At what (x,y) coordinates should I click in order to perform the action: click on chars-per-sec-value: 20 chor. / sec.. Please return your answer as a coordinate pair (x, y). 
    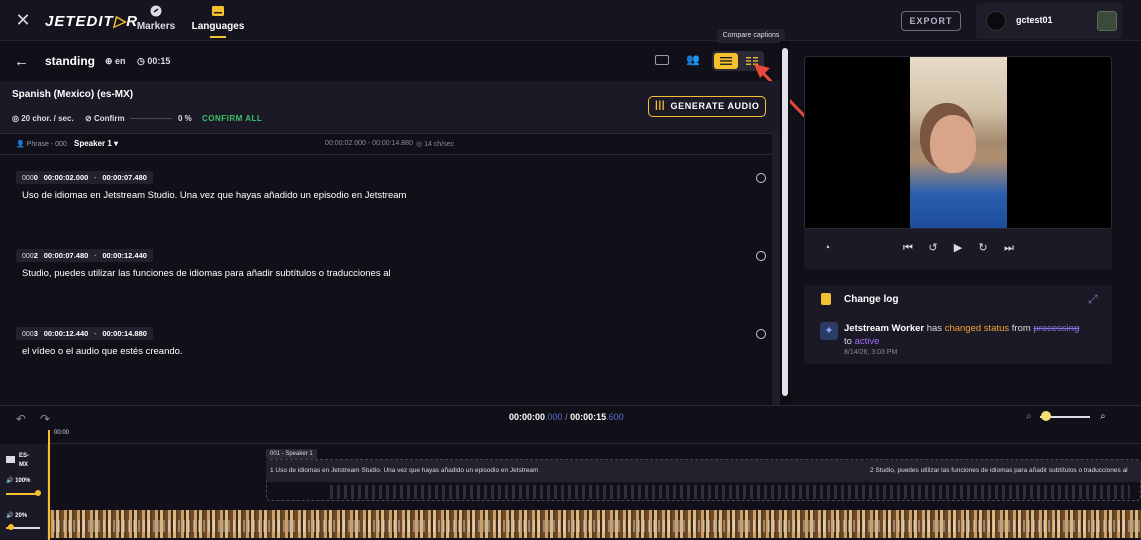
    Looking at the image, I should click on (47, 118).